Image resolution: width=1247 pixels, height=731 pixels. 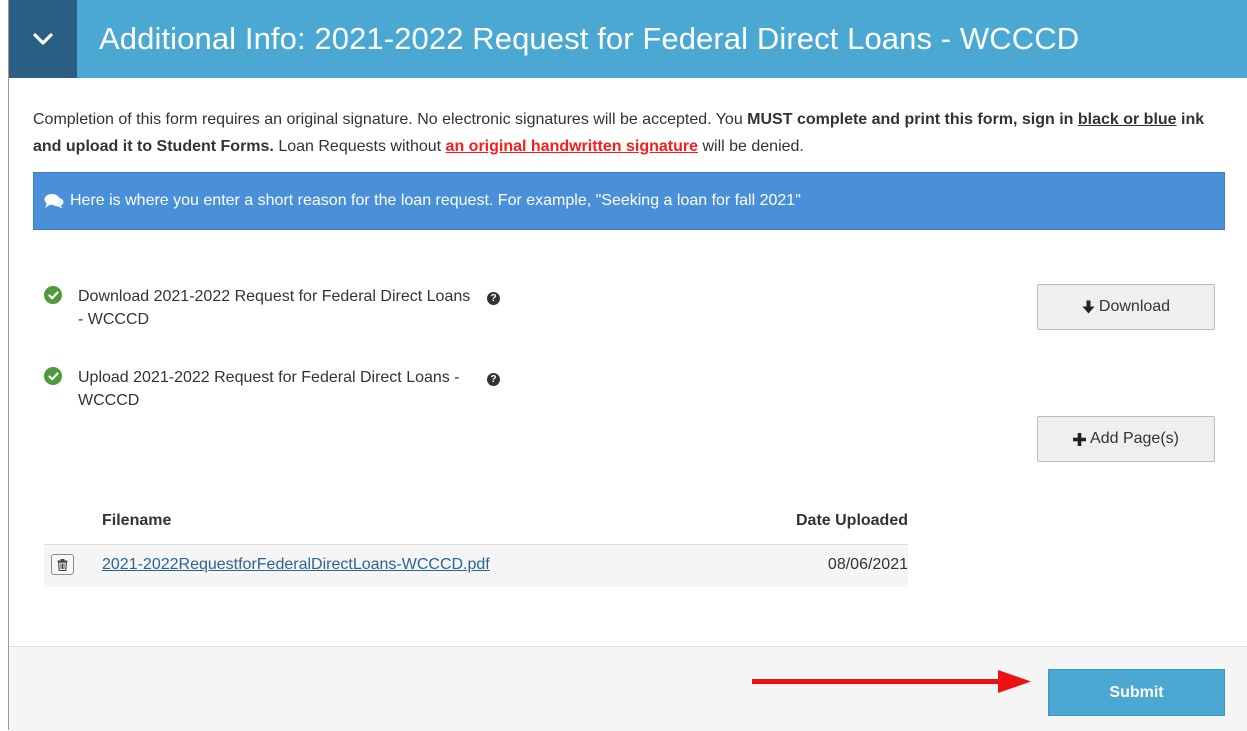 What do you see at coordinates (1136, 692) in the screenshot?
I see `submit-button: Submit` at bounding box center [1136, 692].